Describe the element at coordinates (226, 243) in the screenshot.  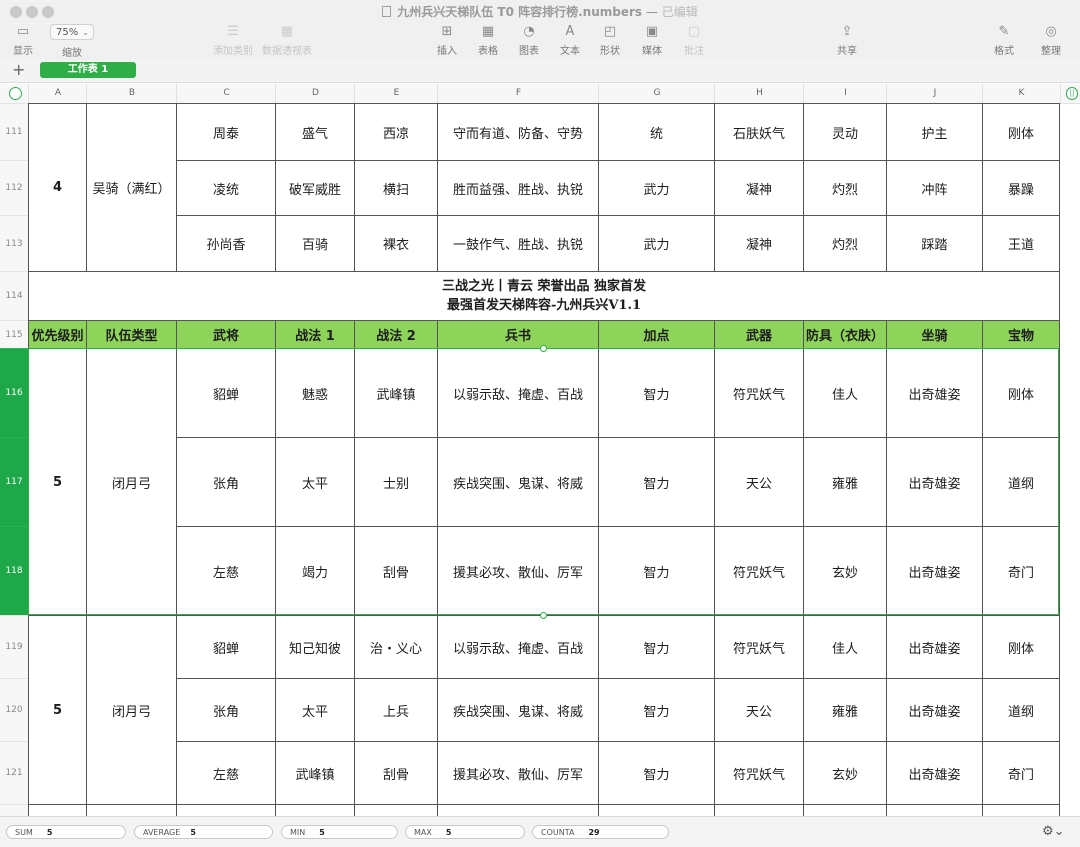
I see `general-cell: 孙尚香` at that location.